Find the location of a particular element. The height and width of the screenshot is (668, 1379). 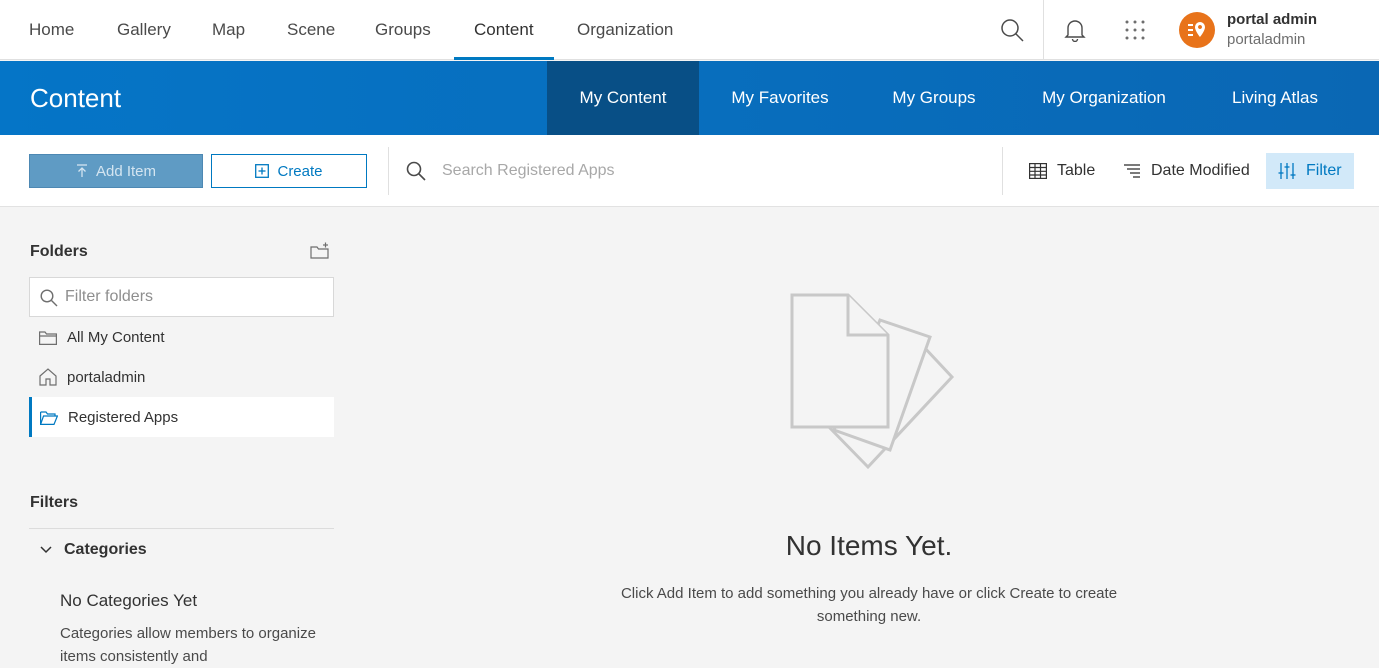

search-input is located at coordinates (712, 171).